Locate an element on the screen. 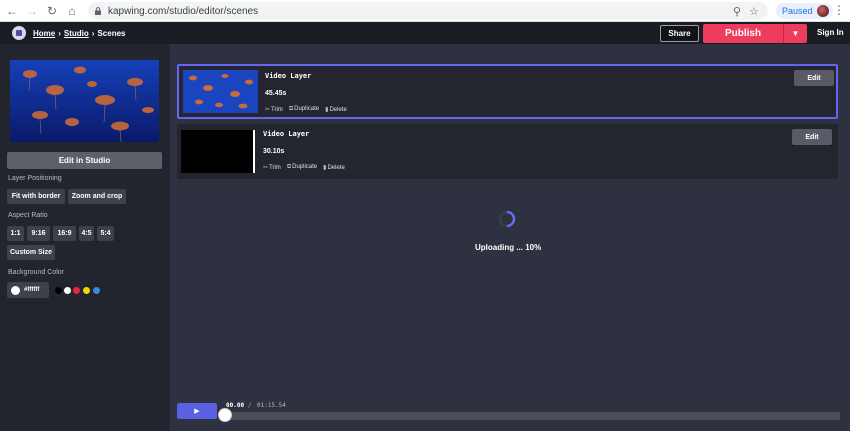  breadcrumb: Home › Studio › Scenes is located at coordinates (79, 33).